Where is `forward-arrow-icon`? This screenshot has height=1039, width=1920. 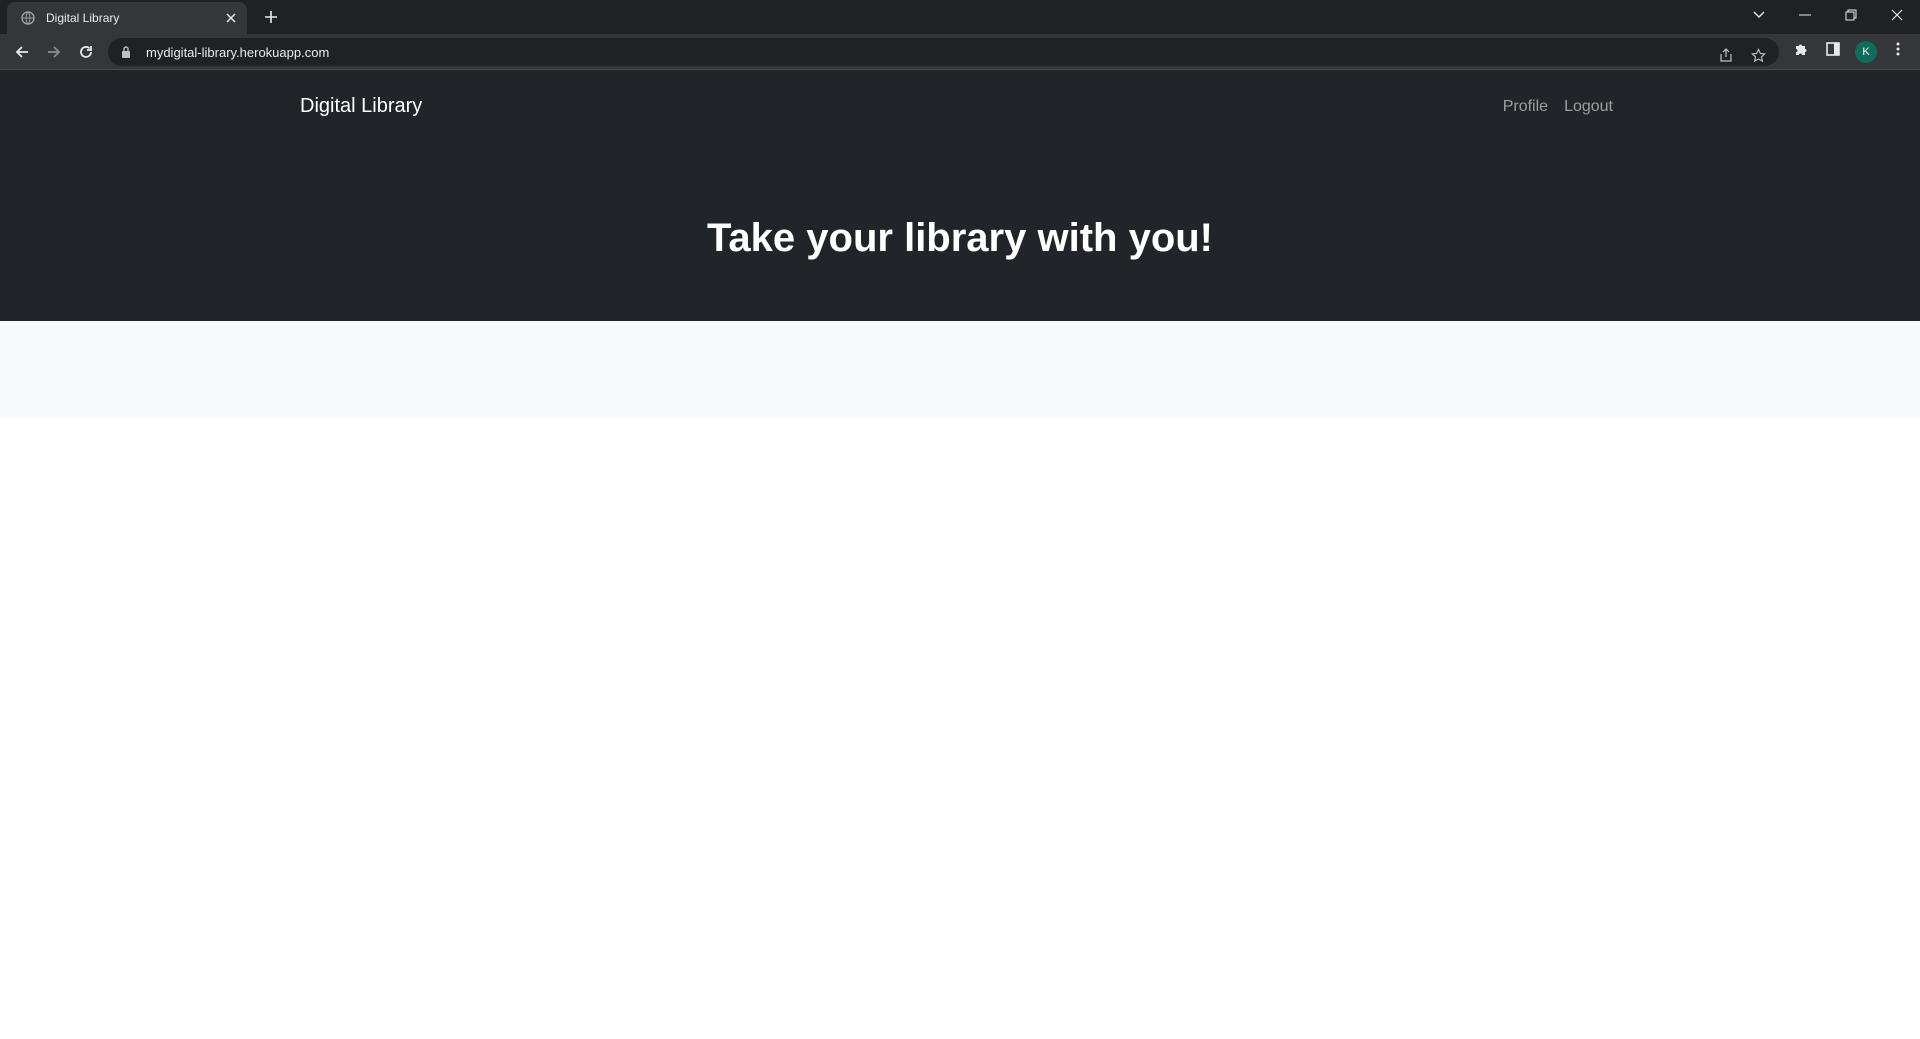
forward-arrow-icon is located at coordinates (54, 52).